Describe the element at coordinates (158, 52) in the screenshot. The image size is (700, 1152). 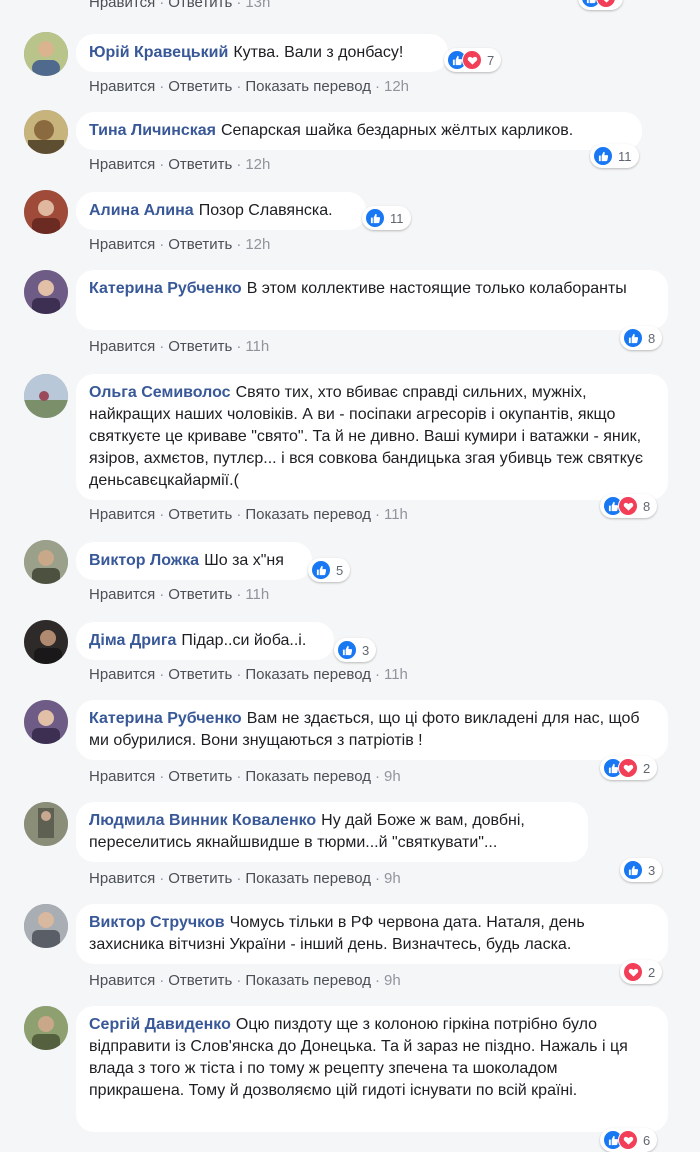
I see `comment-author: Юрій Кравецький` at that location.